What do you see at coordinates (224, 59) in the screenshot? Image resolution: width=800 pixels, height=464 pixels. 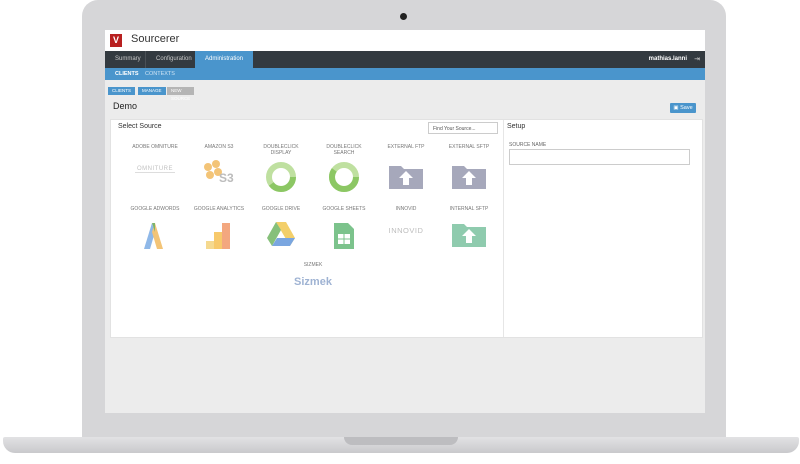 I see `tab-administration: Administration` at bounding box center [224, 59].